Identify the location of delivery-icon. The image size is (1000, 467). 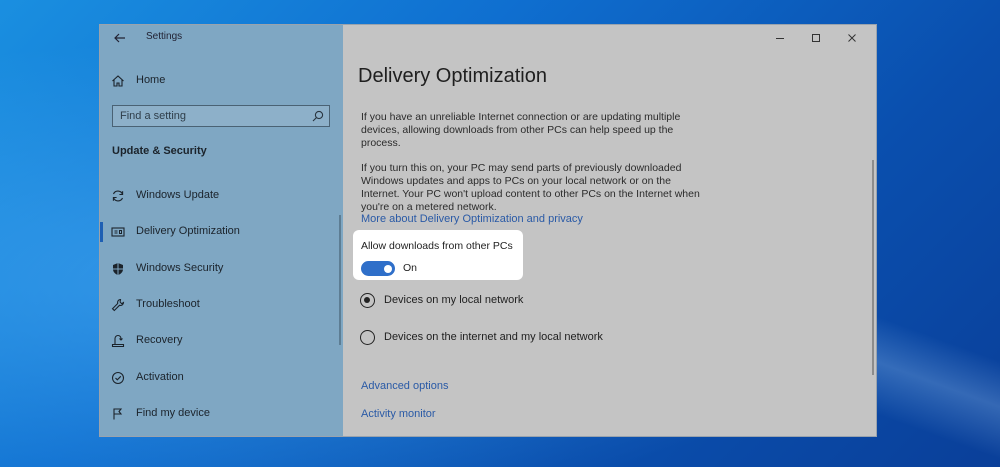
(118, 232).